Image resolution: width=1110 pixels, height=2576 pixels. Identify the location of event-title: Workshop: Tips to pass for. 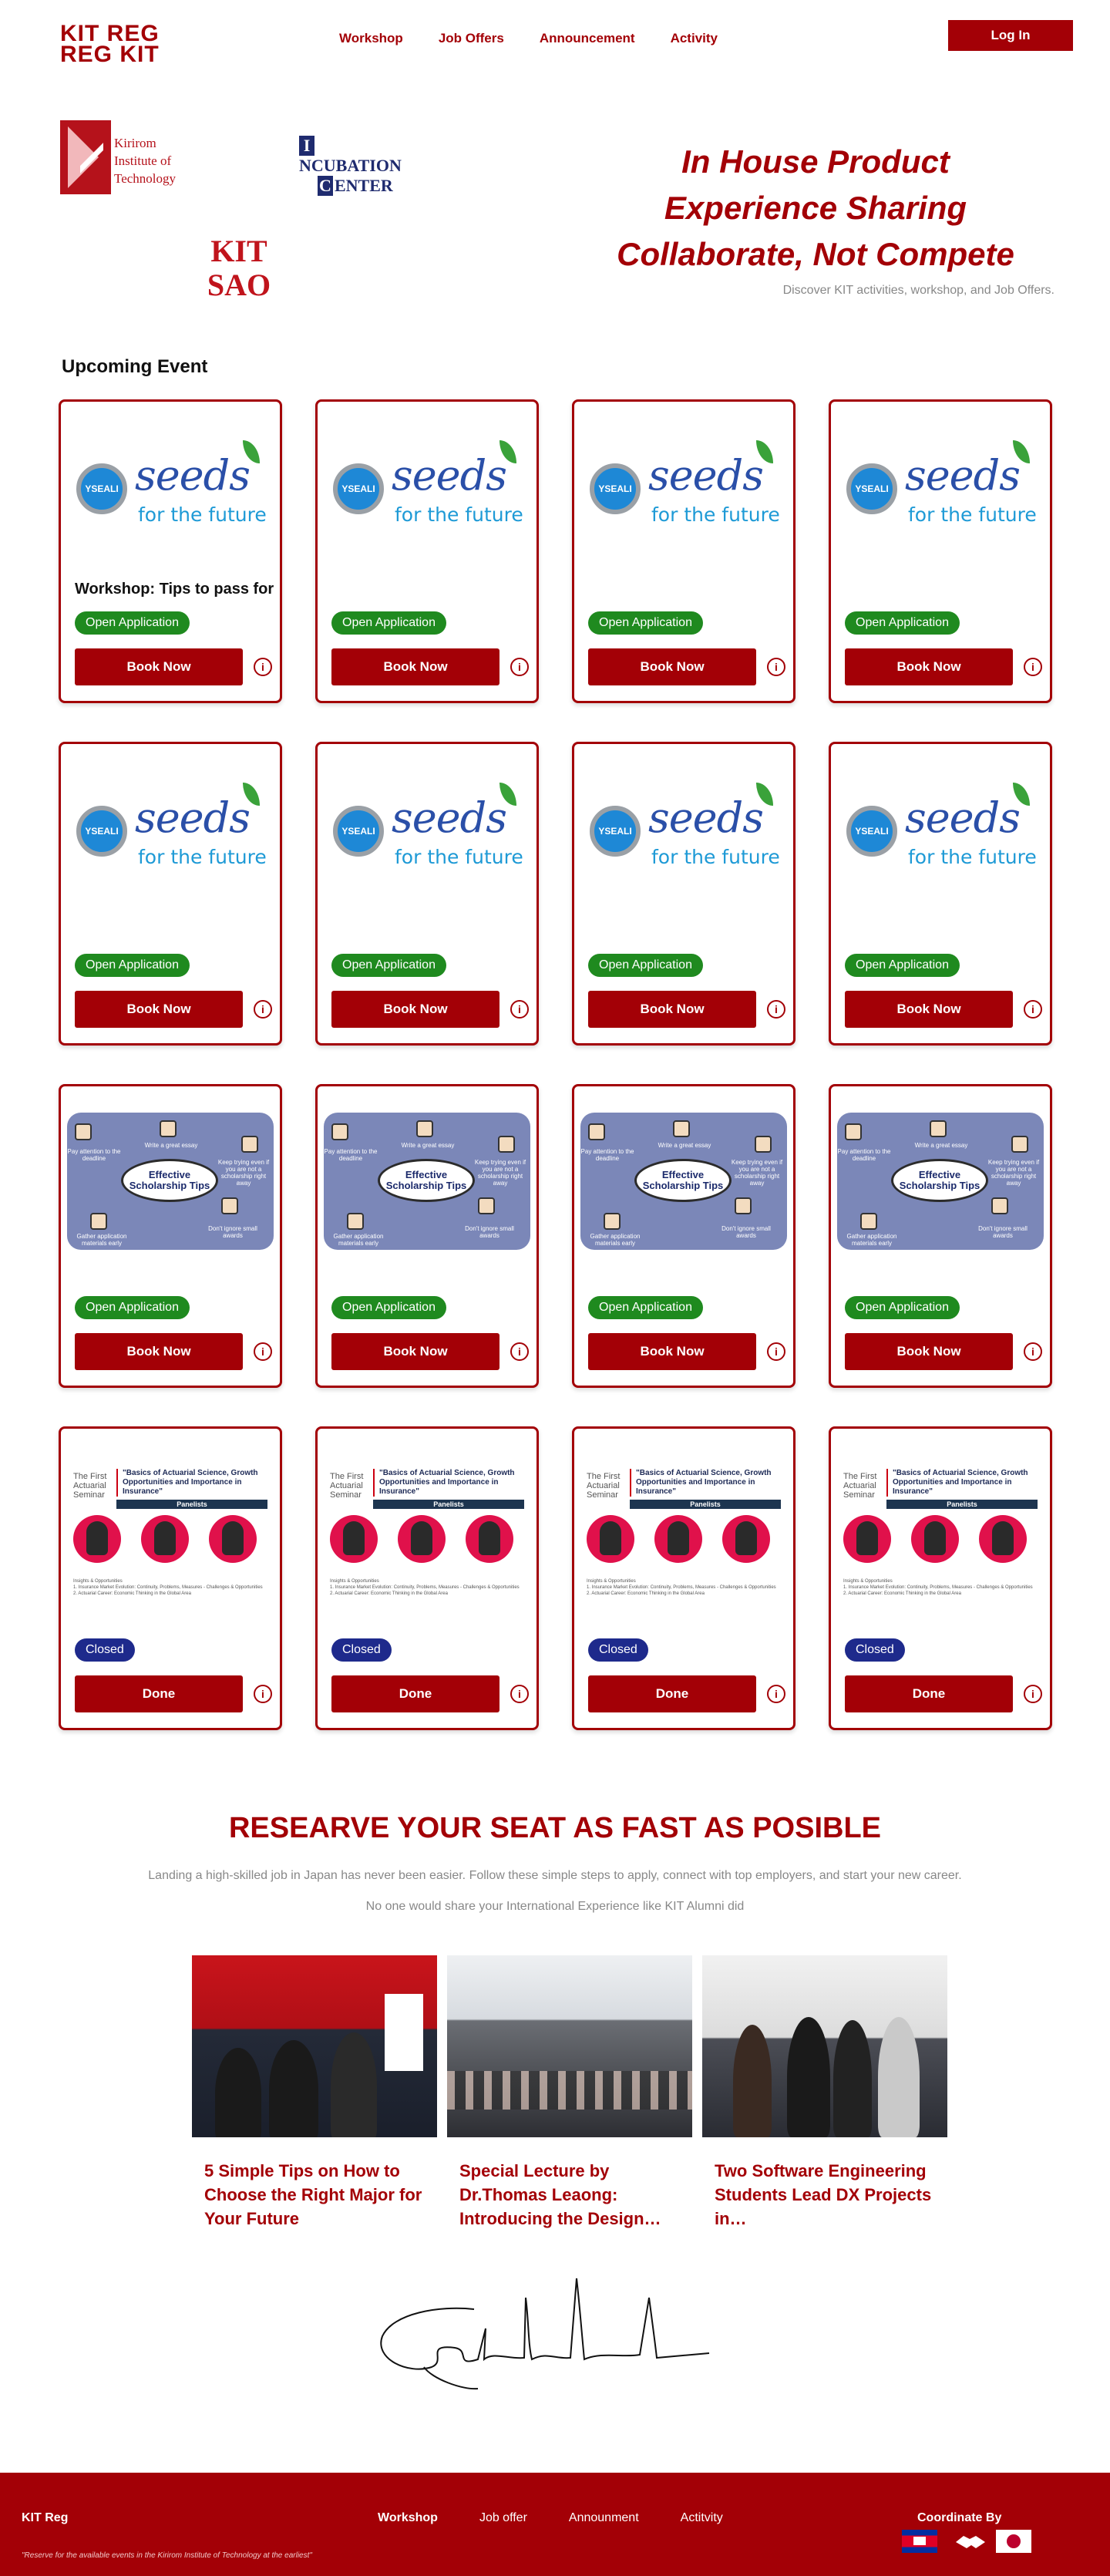
(178, 590).